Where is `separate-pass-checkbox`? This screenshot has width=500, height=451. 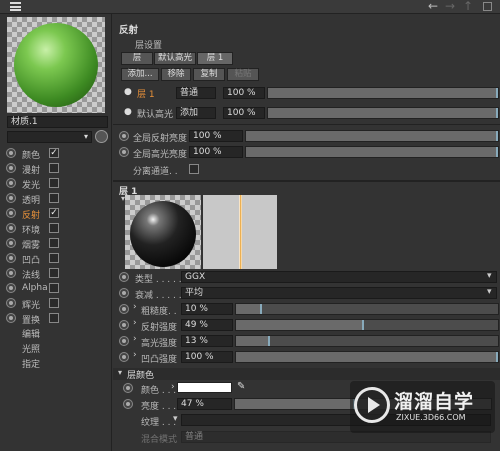 separate-pass-checkbox is located at coordinates (194, 169).